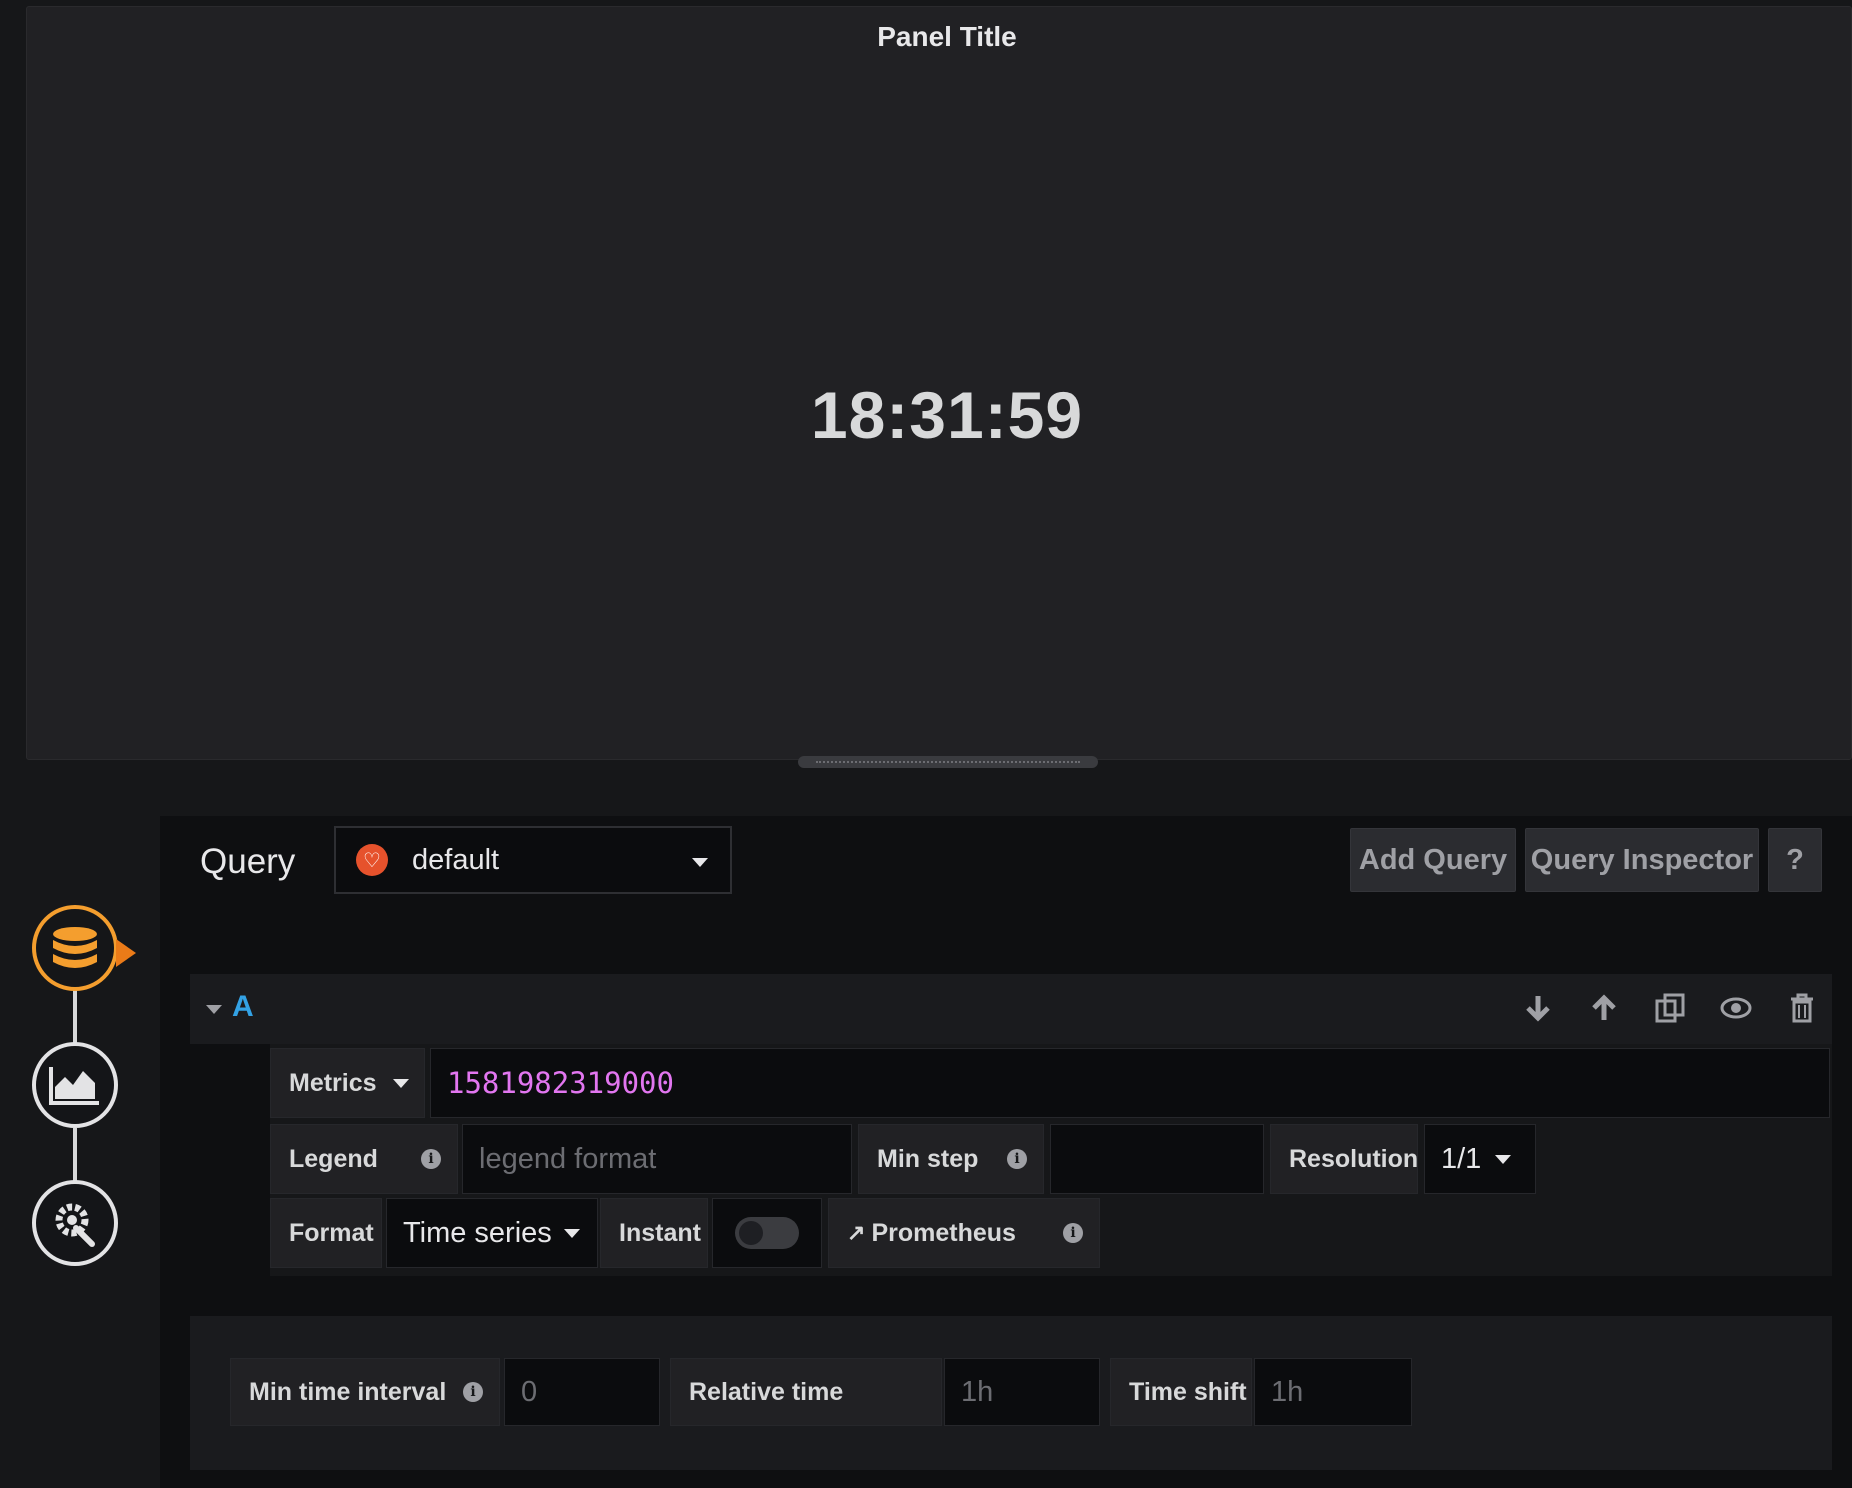 This screenshot has height=1488, width=1852. Describe the element at coordinates (1181, 1392) in the screenshot. I see `time-shift-label: Time shift` at that location.